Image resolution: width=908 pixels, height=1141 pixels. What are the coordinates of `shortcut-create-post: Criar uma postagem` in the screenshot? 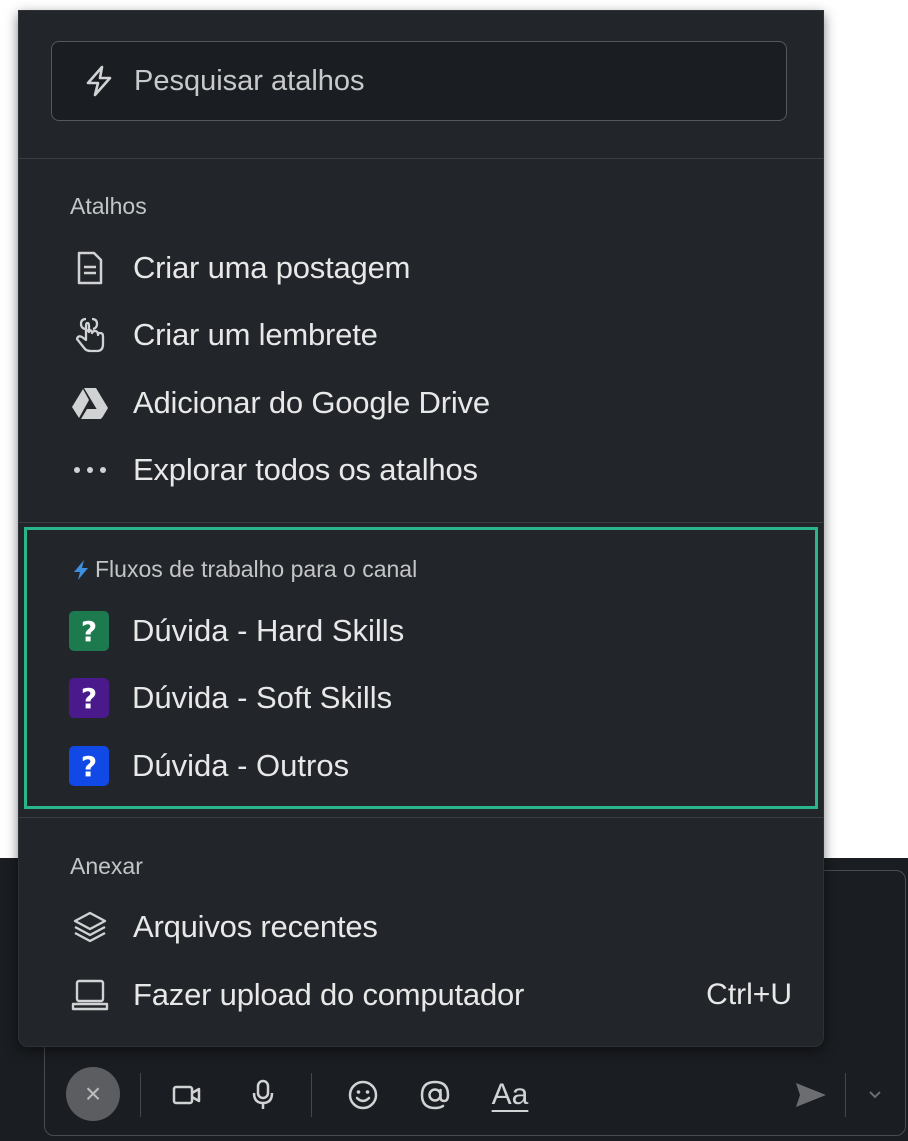 It's located at (440, 268).